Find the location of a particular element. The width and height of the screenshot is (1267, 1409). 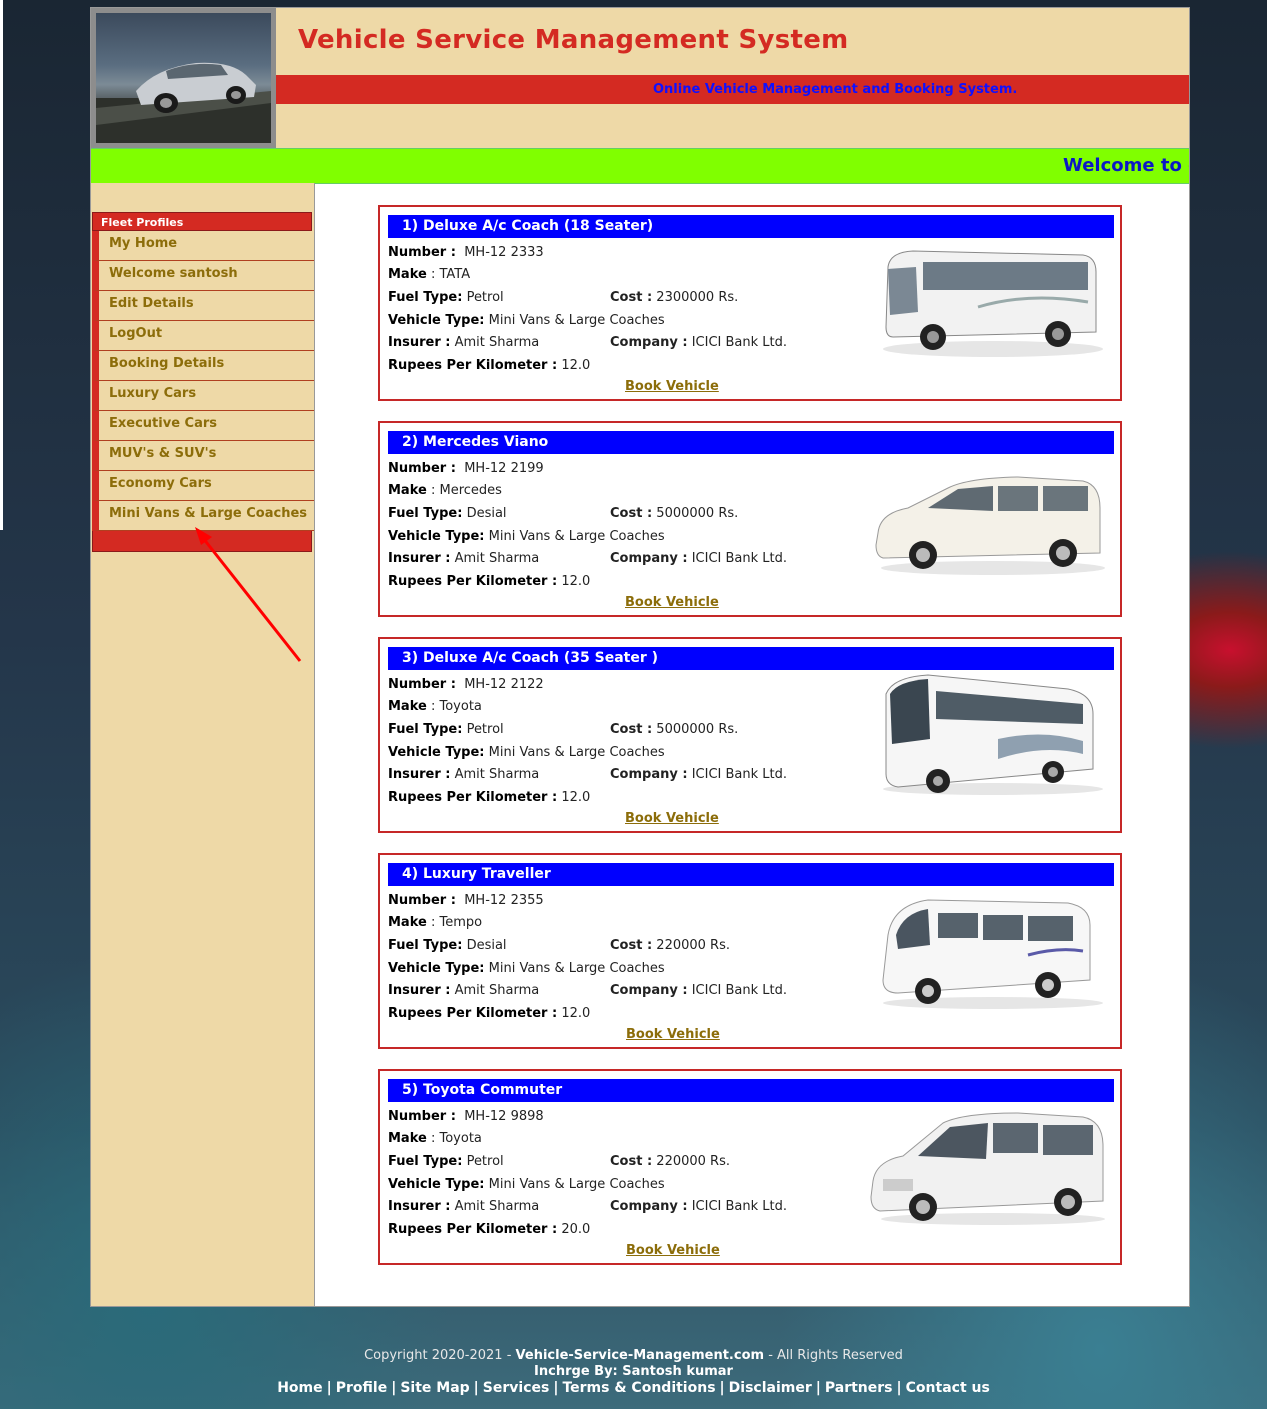

footer-link-contact: Contact us is located at coordinates (948, 1388).